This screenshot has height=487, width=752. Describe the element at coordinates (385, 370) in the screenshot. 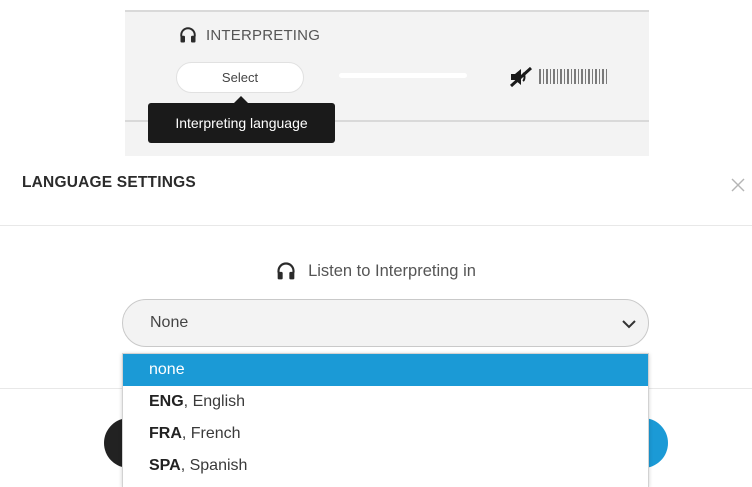

I see `dropdown-option: none` at that location.